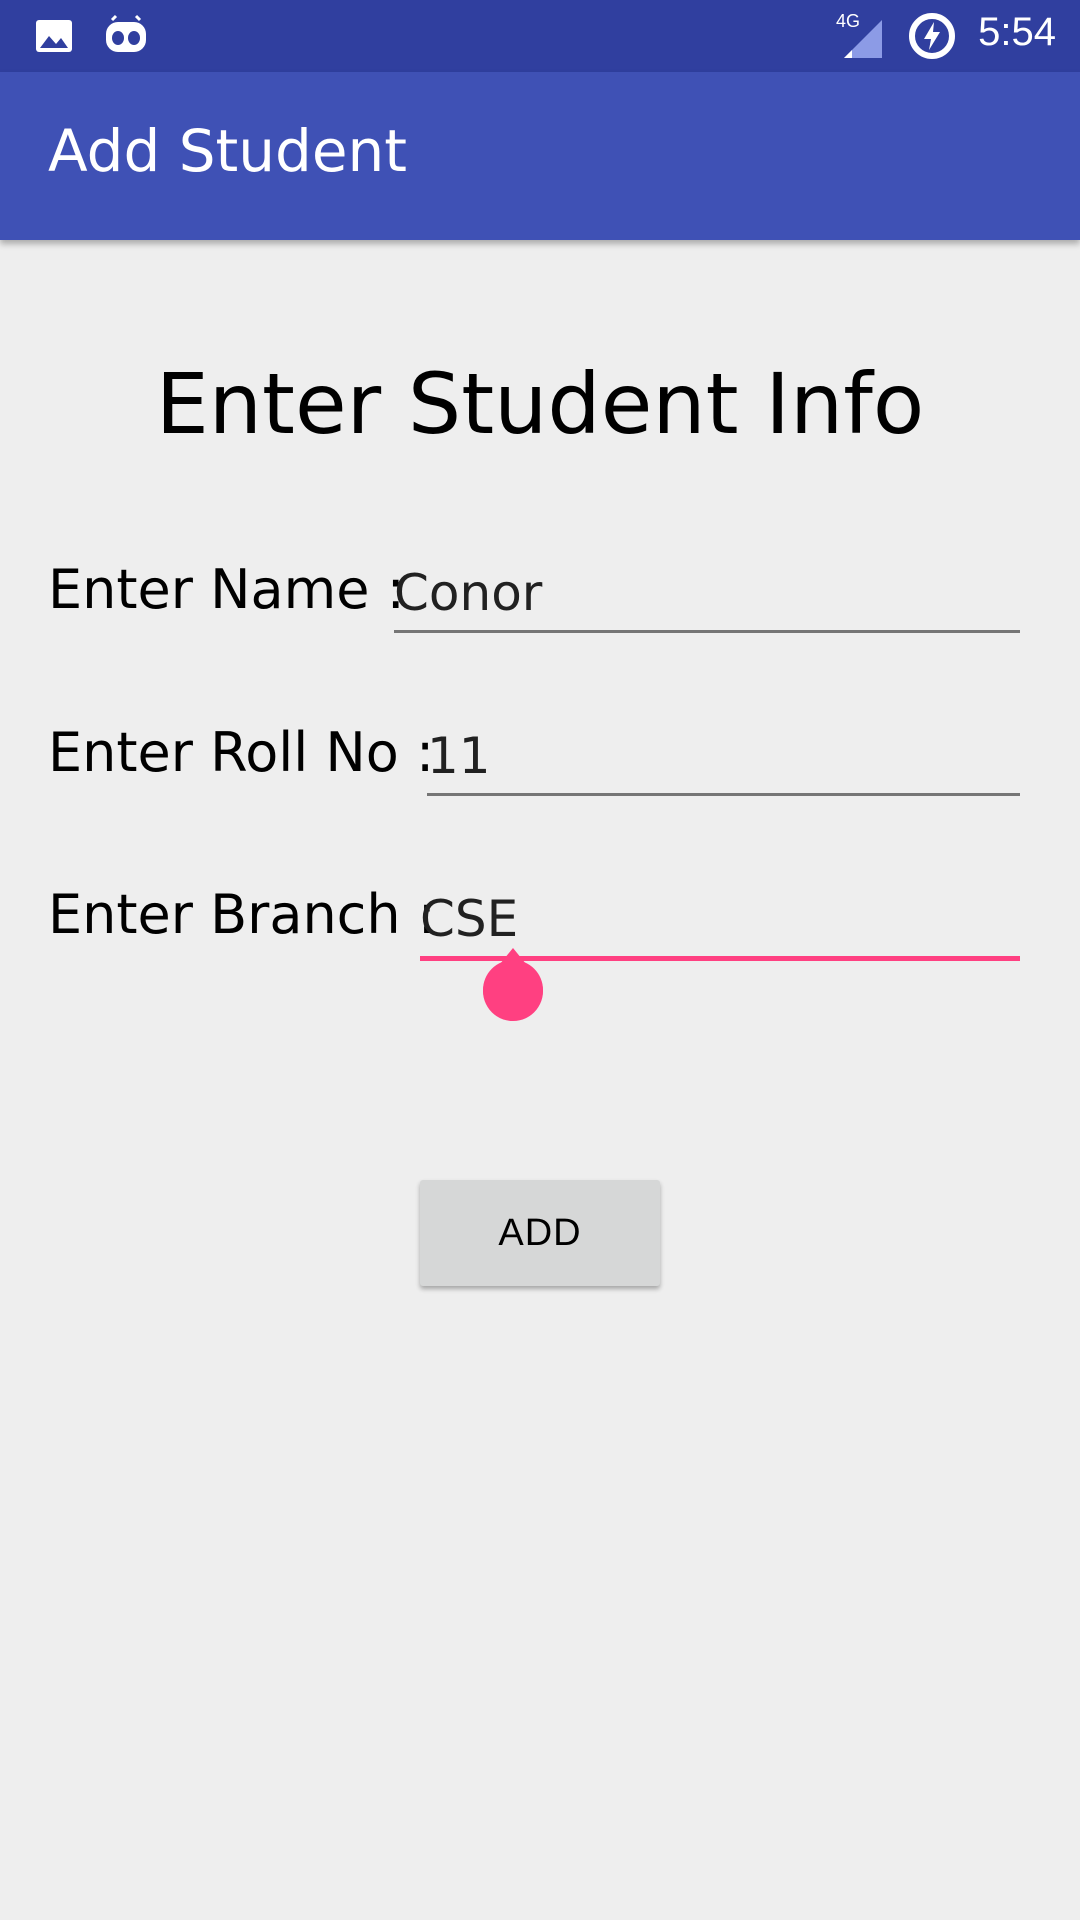 The width and height of the screenshot is (1080, 1920). What do you see at coordinates (242, 914) in the screenshot?
I see `branch-label: Enter Branch :` at bounding box center [242, 914].